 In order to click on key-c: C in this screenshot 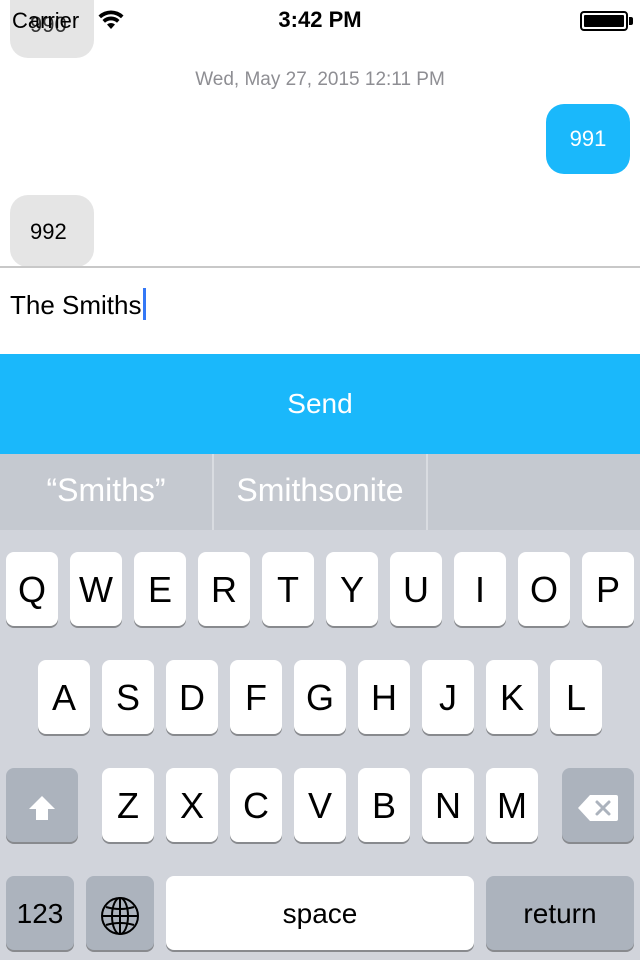, I will do `click(256, 805)`.